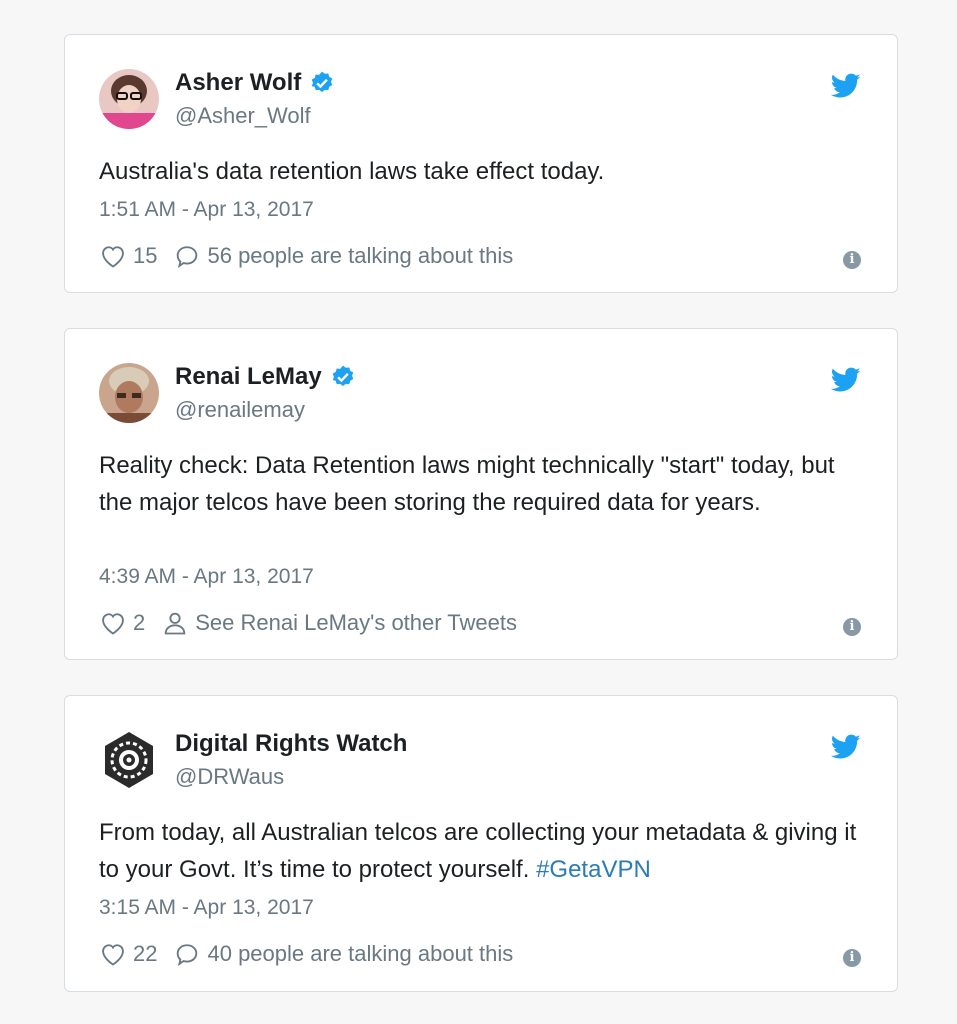 The image size is (957, 1024). Describe the element at coordinates (206, 908) in the screenshot. I see `tweet-timestamp: 3:15 AM - Apr 13, 2017` at that location.